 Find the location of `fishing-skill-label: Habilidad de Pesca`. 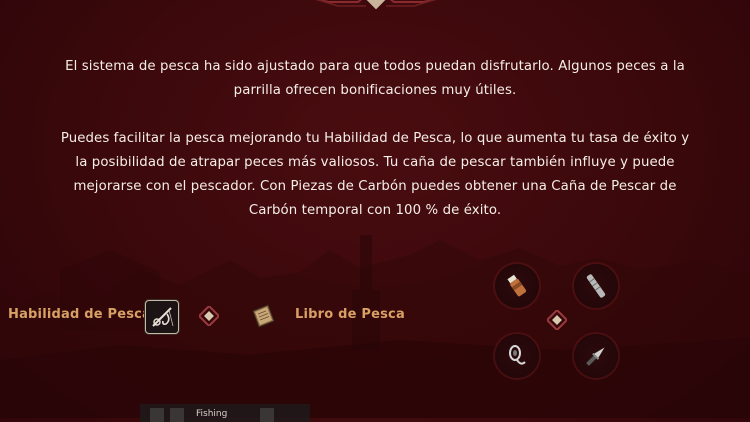

fishing-skill-label: Habilidad de Pesca is located at coordinates (80, 314).